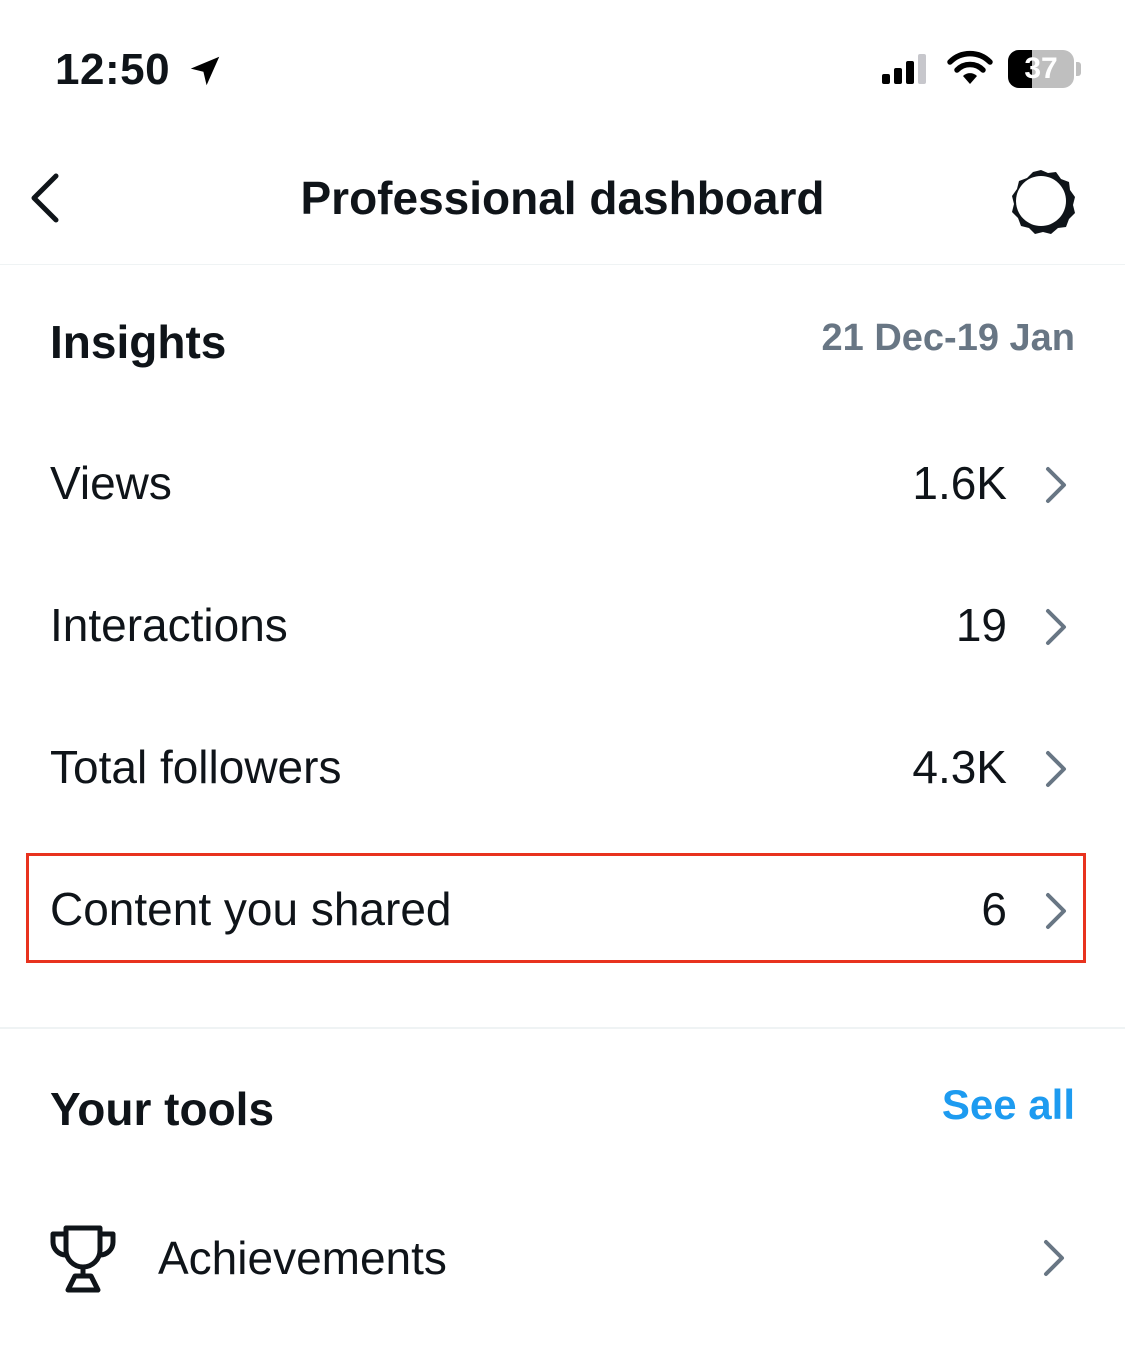 This screenshot has width=1125, height=1349. I want to click on metric-row-total-followers: Total followers 4.3K, so click(562, 767).